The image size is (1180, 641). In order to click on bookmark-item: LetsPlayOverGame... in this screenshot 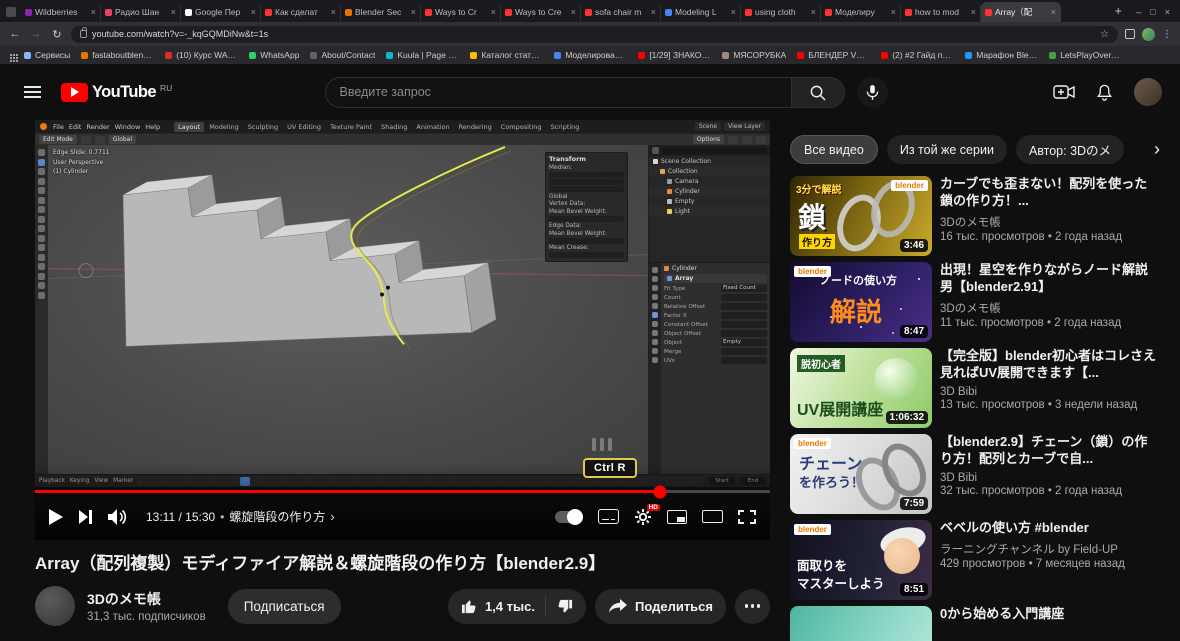, I will do `click(1085, 55)`.